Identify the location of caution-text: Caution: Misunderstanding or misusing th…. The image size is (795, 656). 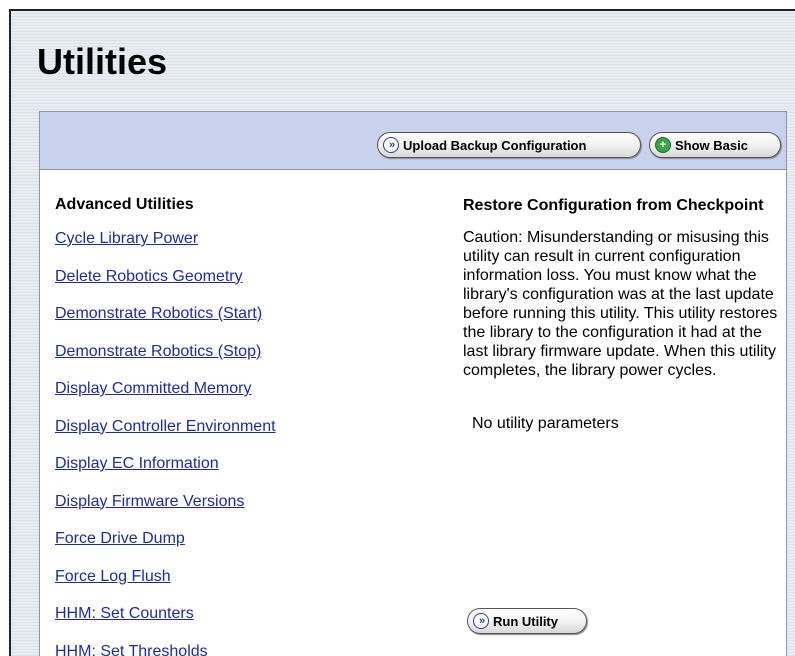
(620, 304).